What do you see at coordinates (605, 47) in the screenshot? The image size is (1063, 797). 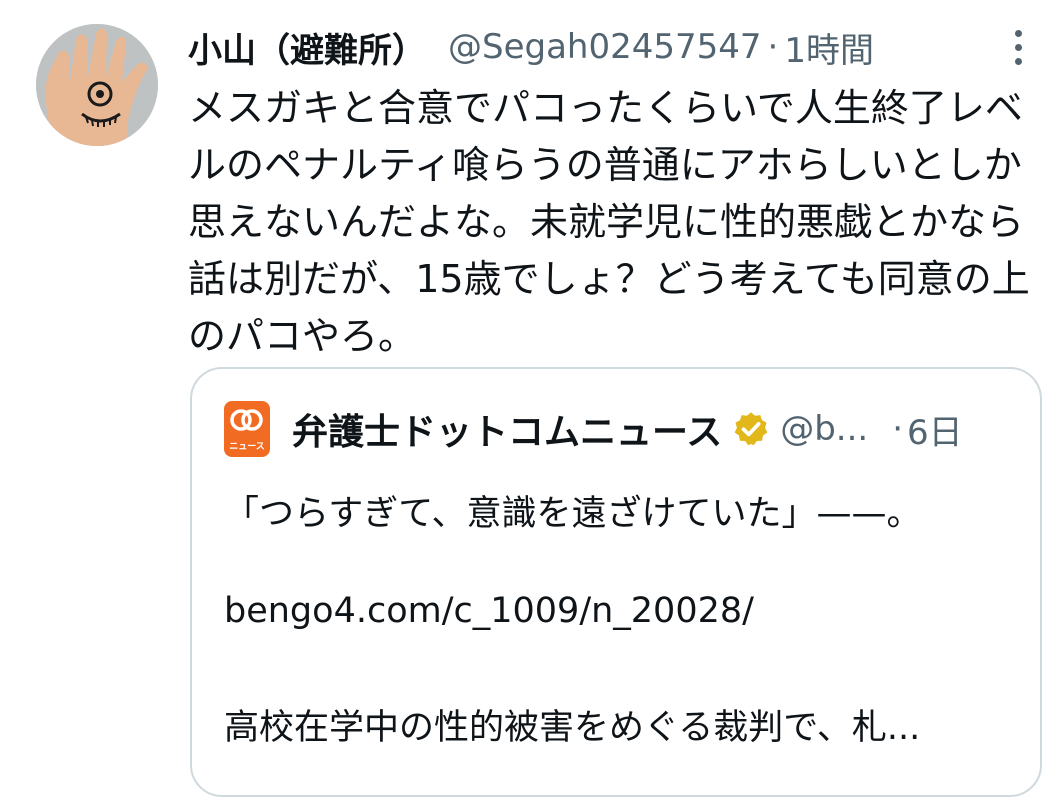 I see `user-handle: @Segah02457547` at bounding box center [605, 47].